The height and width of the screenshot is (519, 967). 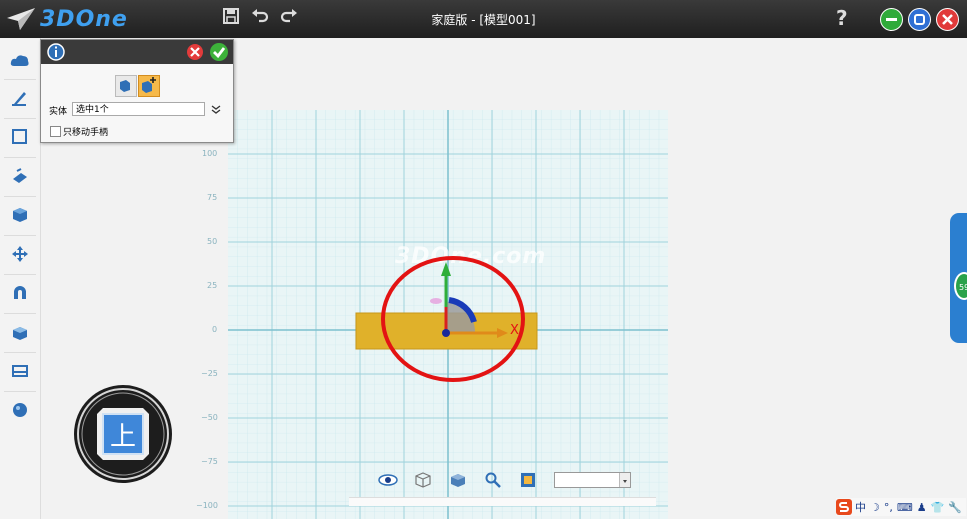 I want to click on fit-view-button, so click(x=528, y=480).